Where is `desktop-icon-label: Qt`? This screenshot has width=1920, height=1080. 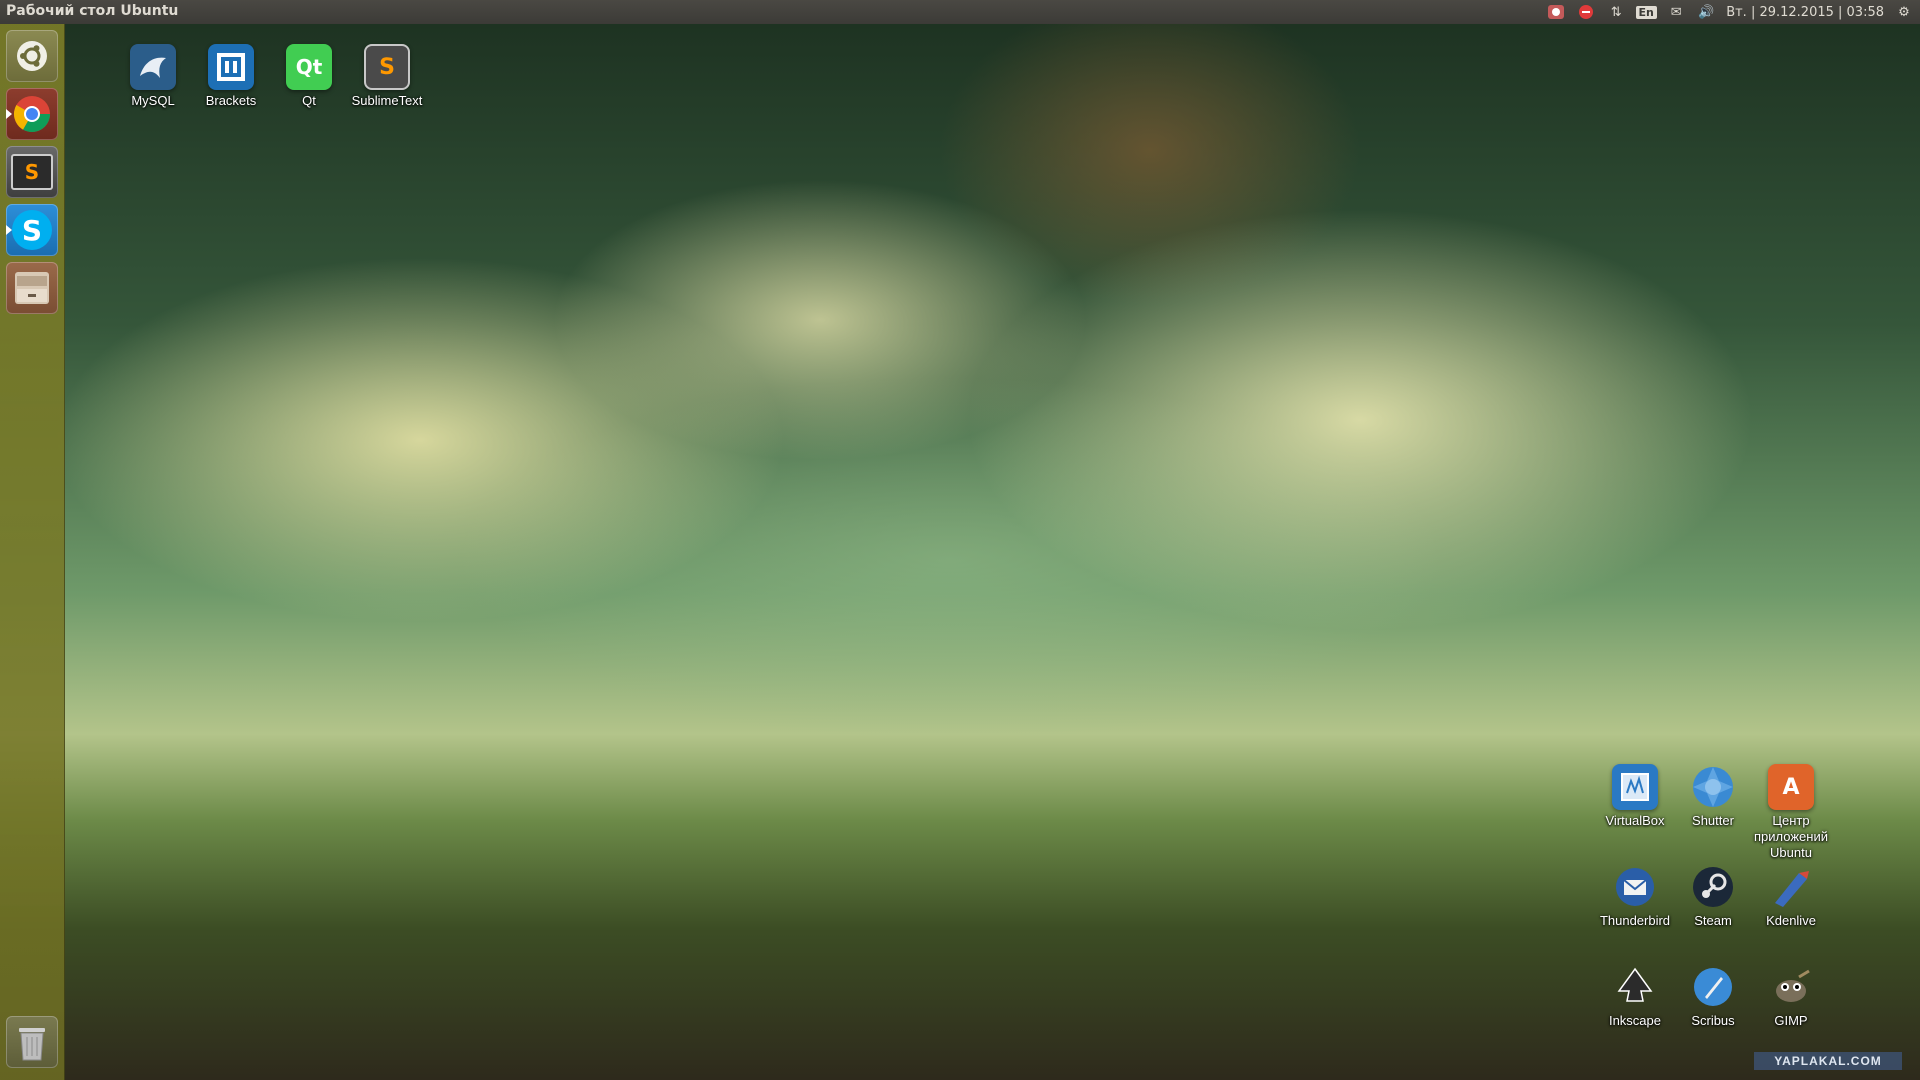 desktop-icon-label: Qt is located at coordinates (309, 100).